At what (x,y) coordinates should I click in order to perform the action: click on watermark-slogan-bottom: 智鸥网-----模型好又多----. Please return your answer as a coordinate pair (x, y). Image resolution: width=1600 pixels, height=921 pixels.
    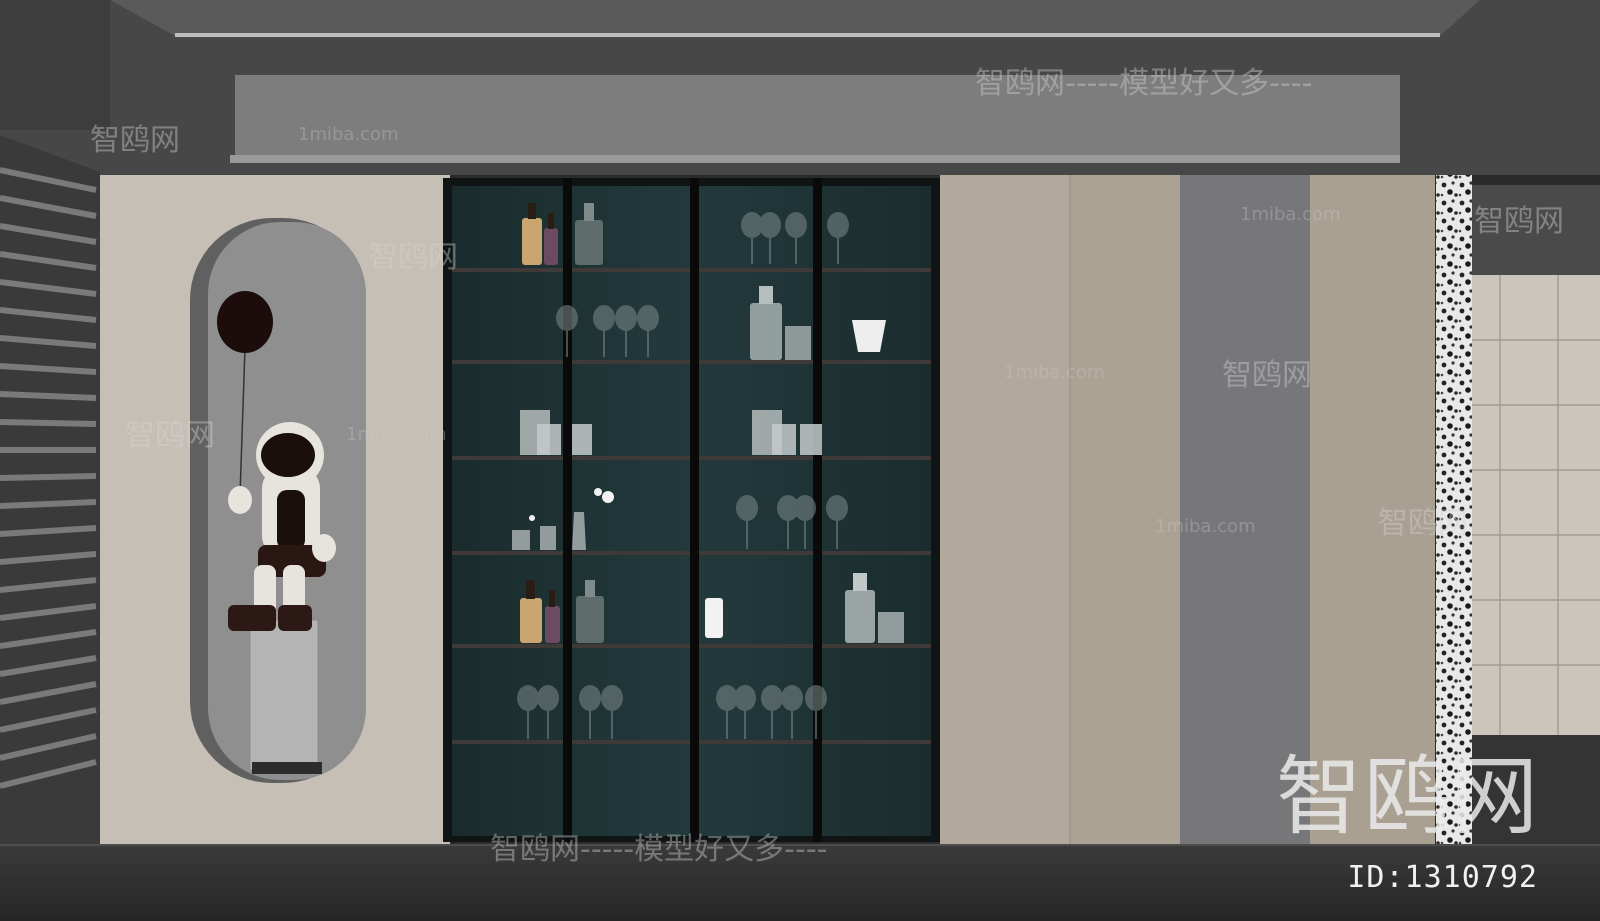
    Looking at the image, I should click on (659, 849).